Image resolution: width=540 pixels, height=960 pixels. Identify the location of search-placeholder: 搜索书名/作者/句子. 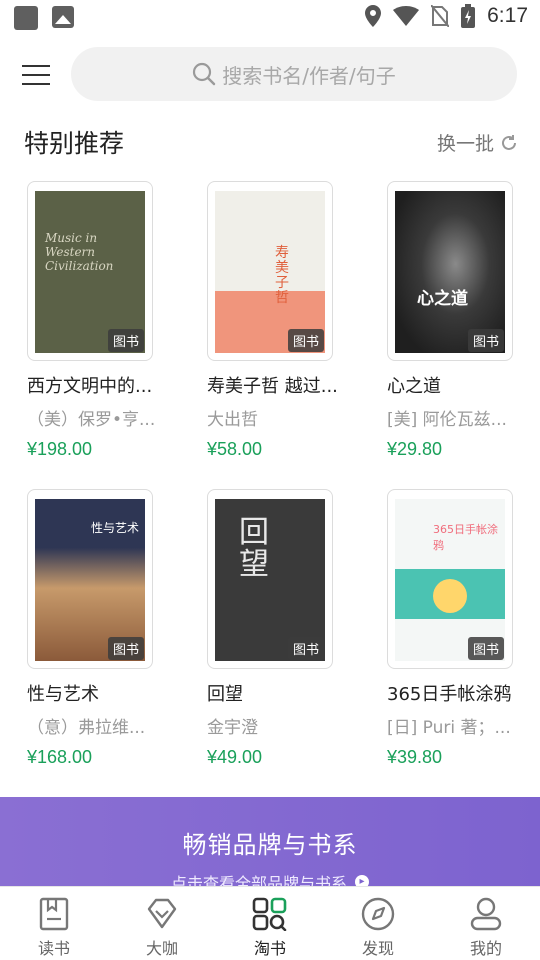
(309, 75).